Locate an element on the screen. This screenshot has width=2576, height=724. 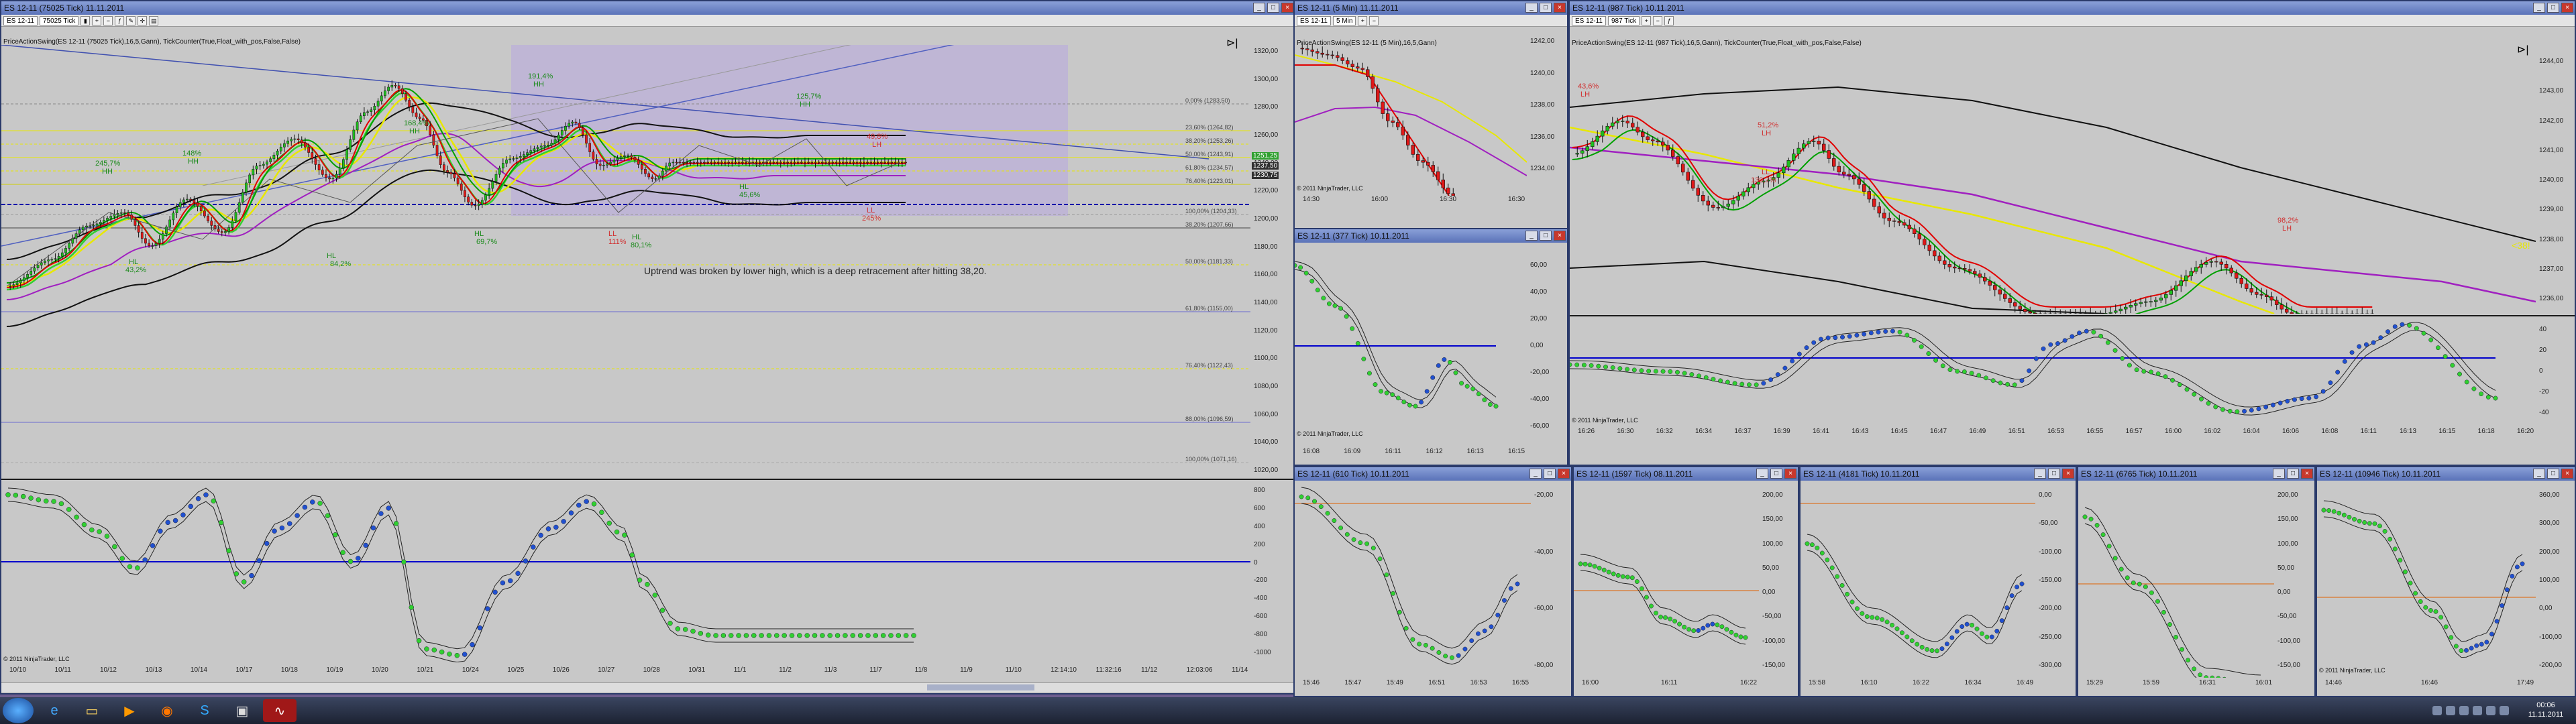
axis-tick-label: 10/18 is located at coordinates (289, 670).